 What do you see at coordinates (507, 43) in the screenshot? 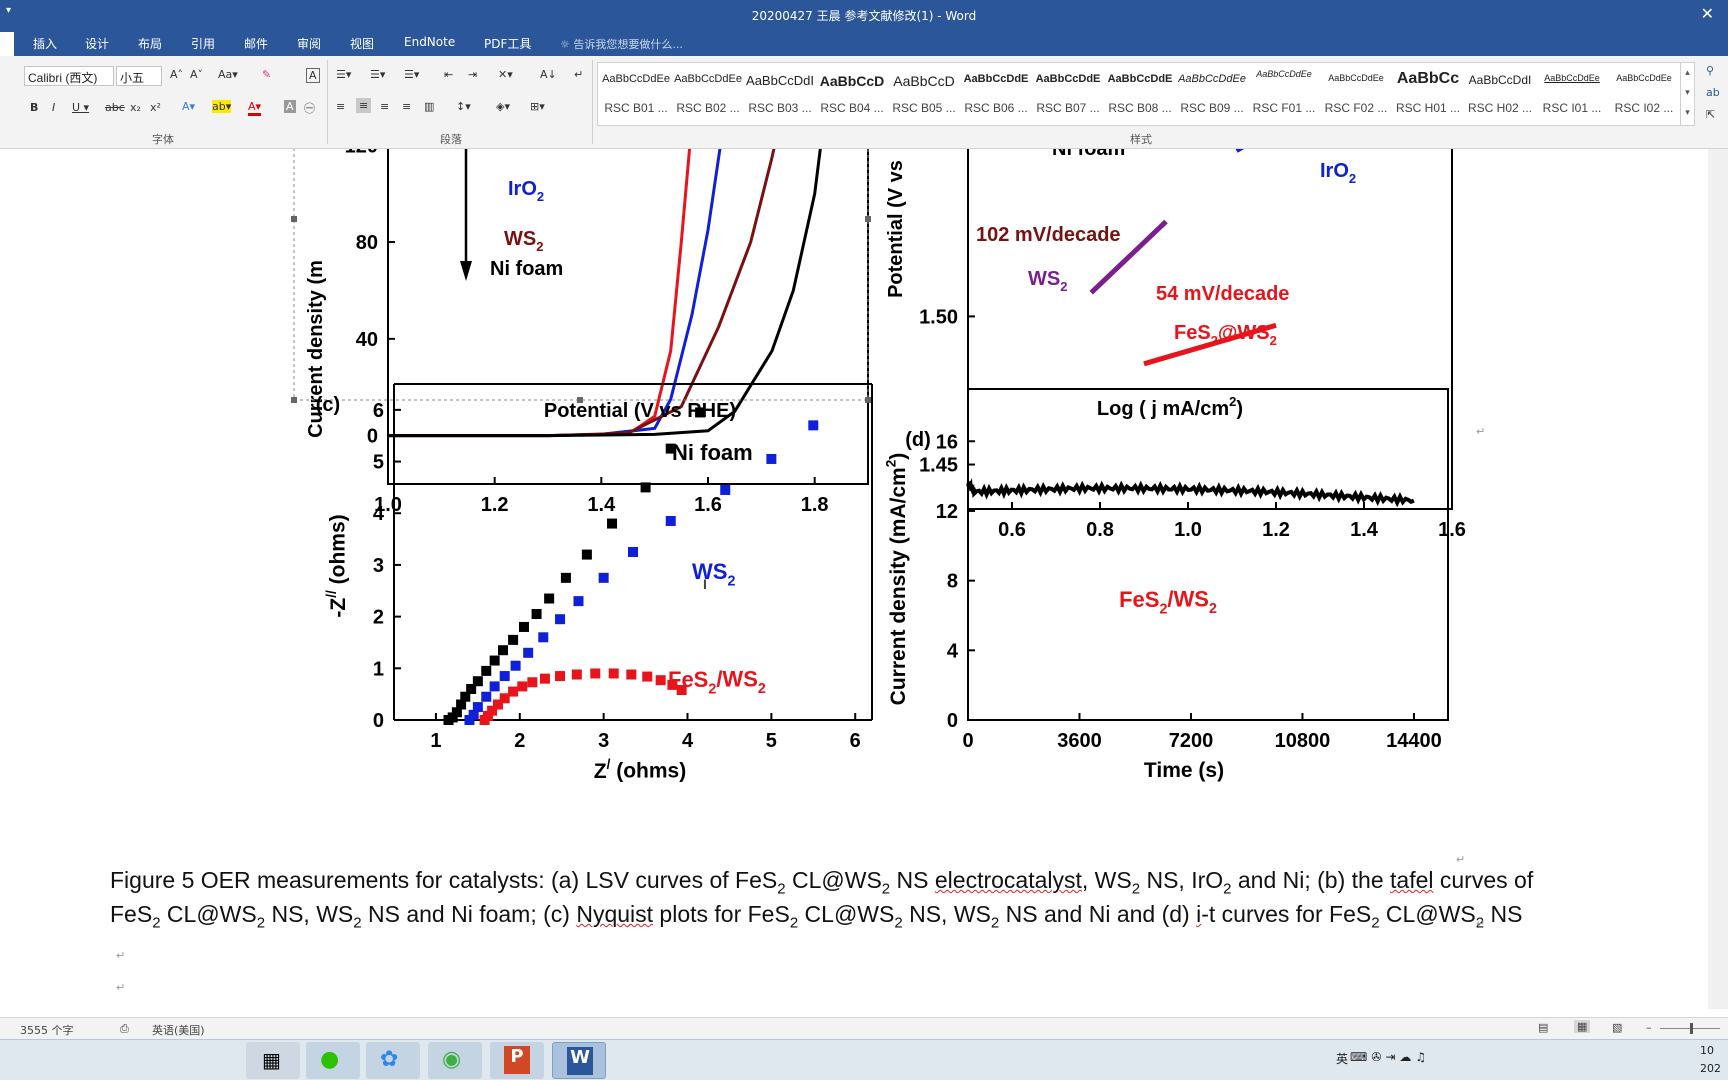
I see `tab-pdf-tools: PDF工具` at bounding box center [507, 43].